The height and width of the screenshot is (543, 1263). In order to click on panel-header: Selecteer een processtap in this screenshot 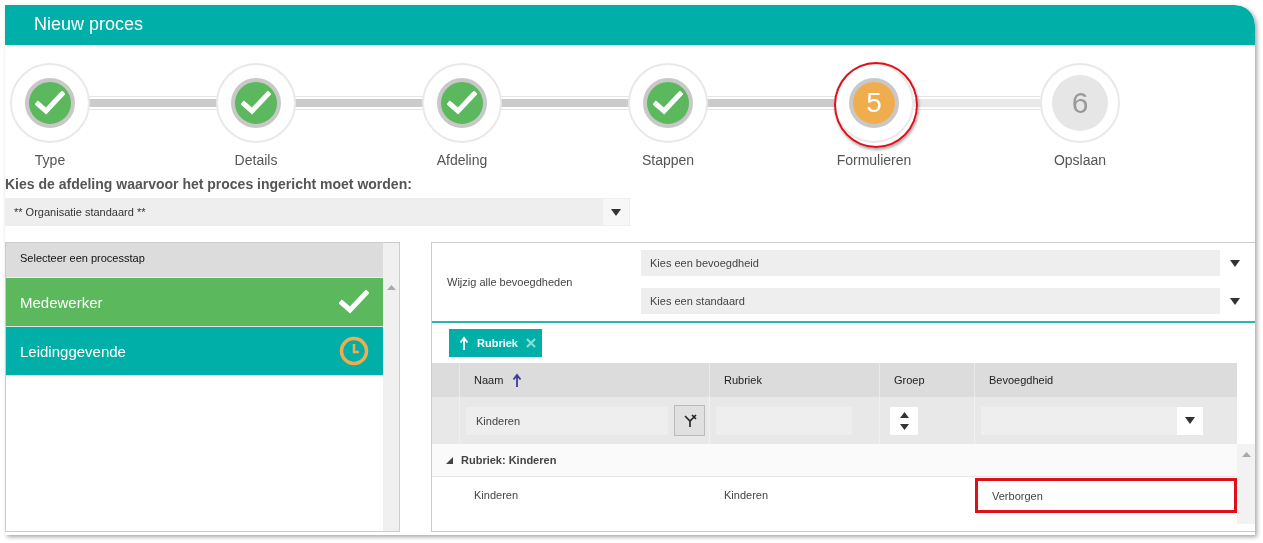, I will do `click(194, 260)`.